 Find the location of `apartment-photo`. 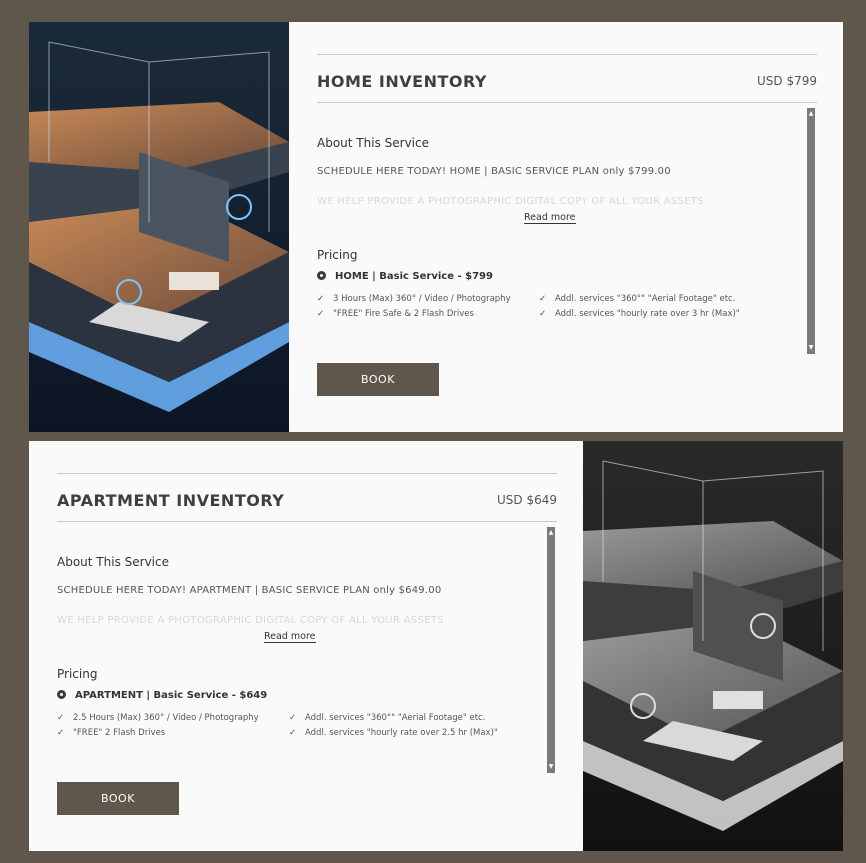

apartment-photo is located at coordinates (713, 646).